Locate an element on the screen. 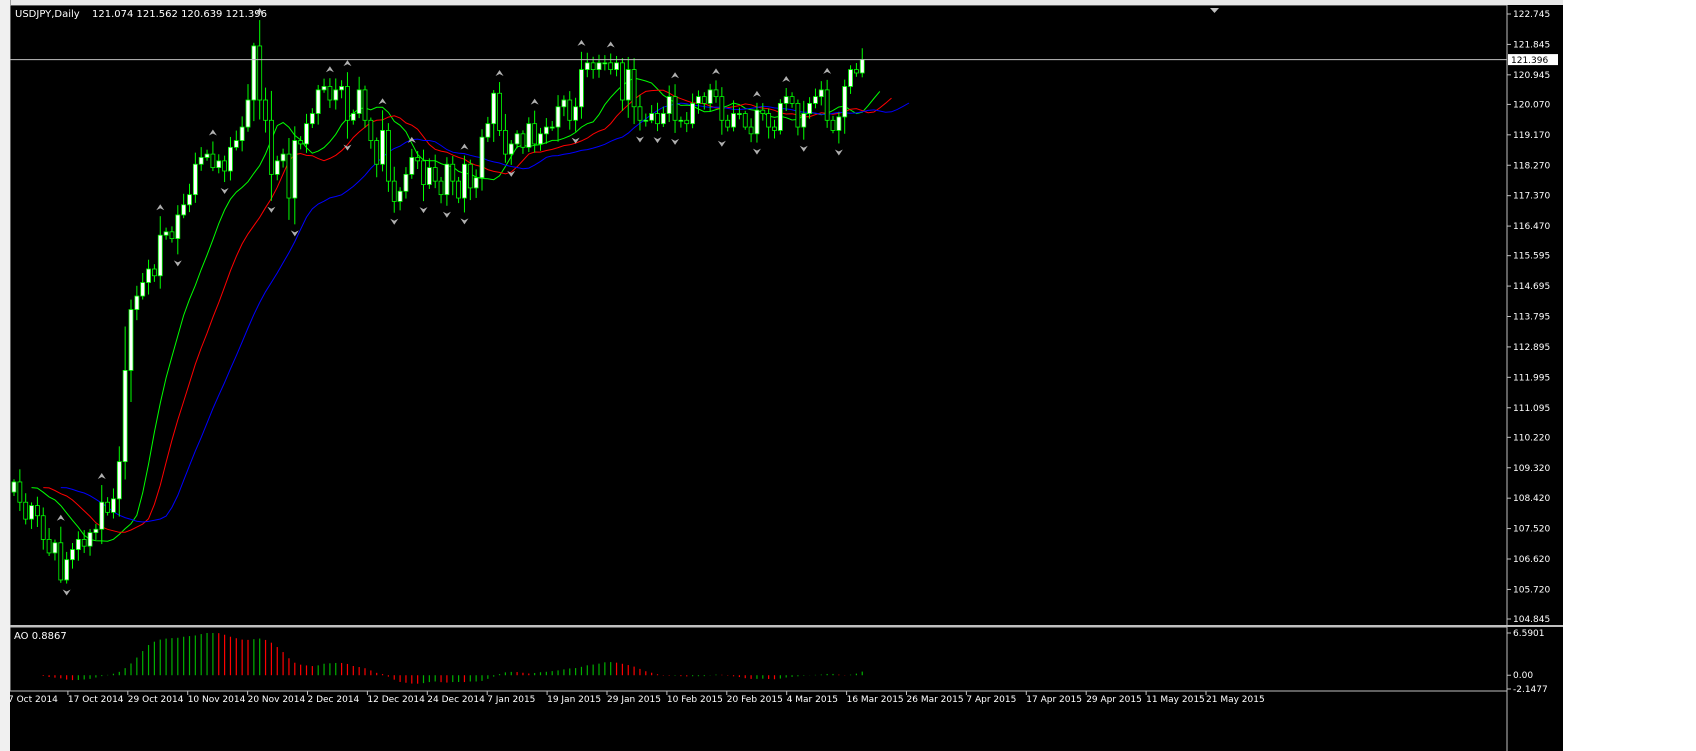  time-tick-label: 19 Jan 2015 is located at coordinates (574, 700).